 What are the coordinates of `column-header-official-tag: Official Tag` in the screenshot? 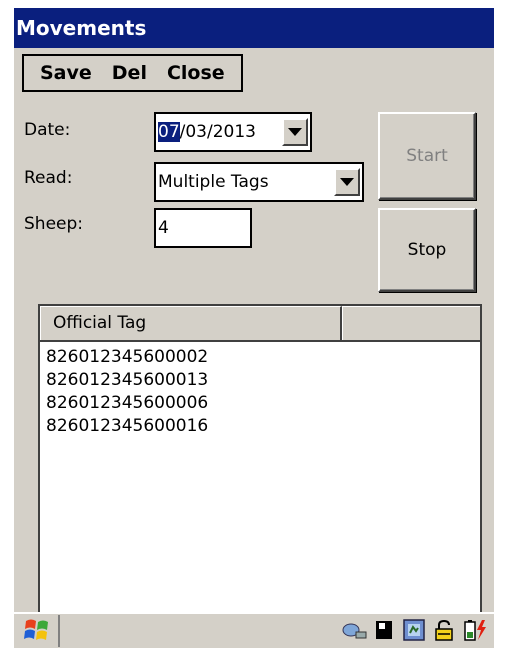 It's located at (191, 323).